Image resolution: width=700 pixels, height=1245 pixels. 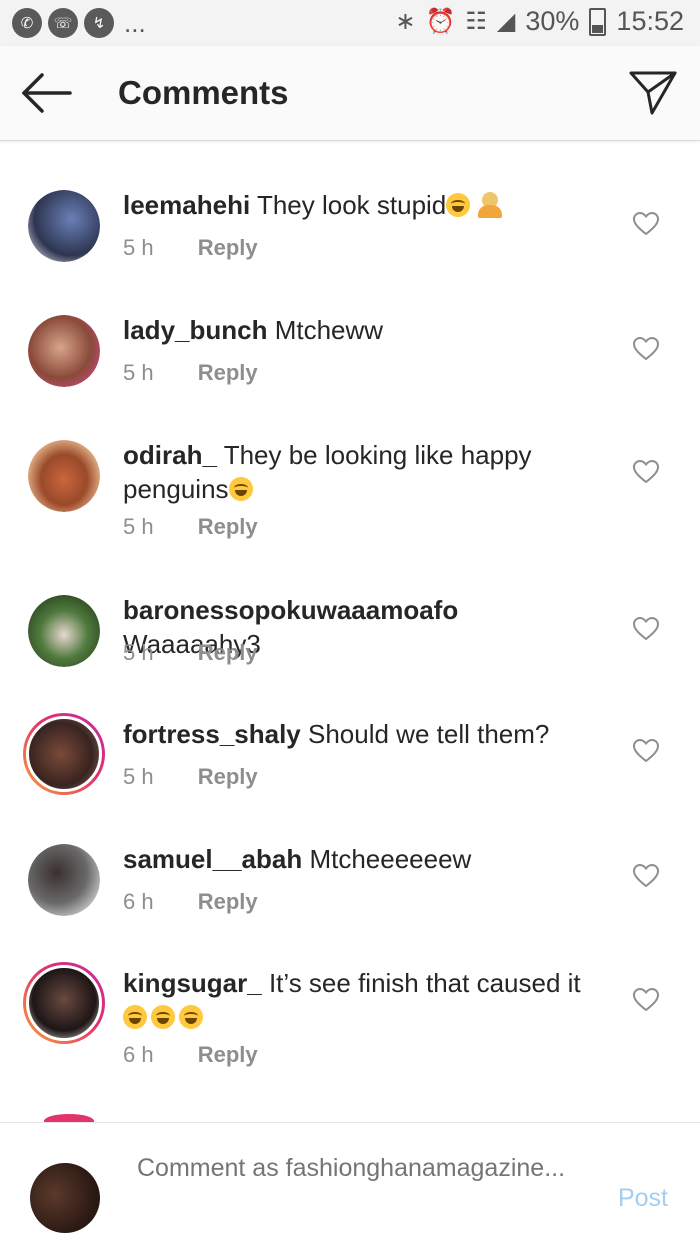 What do you see at coordinates (203, 92) in the screenshot?
I see `page-title: Comments` at bounding box center [203, 92].